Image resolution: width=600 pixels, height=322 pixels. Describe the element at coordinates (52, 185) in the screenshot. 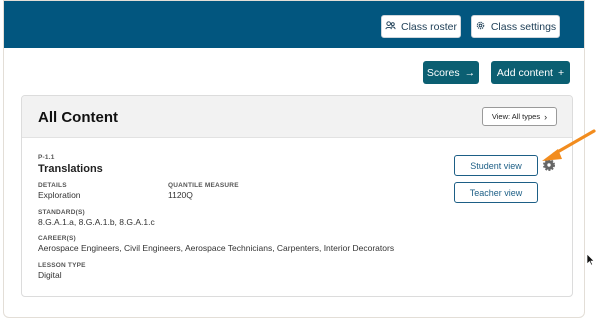

I see `details-label: DETAILS` at that location.